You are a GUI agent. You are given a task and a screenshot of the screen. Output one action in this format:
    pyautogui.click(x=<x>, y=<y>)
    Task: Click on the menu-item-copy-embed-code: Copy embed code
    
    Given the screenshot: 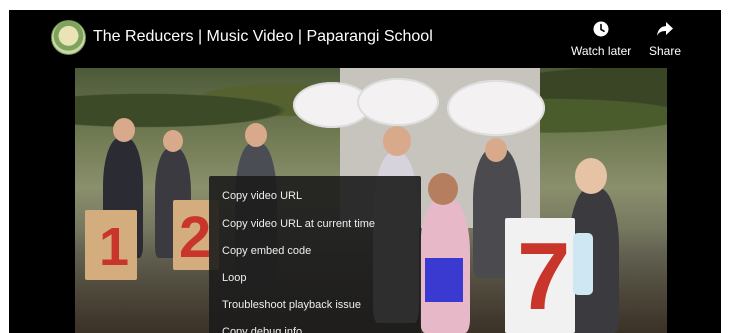 What is the action you would take?
    pyautogui.click(x=315, y=251)
    